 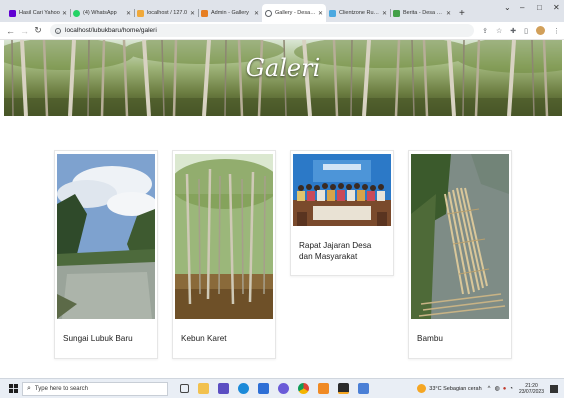 I want to click on menu-dots-icon: ⋮, so click(x=556, y=31).